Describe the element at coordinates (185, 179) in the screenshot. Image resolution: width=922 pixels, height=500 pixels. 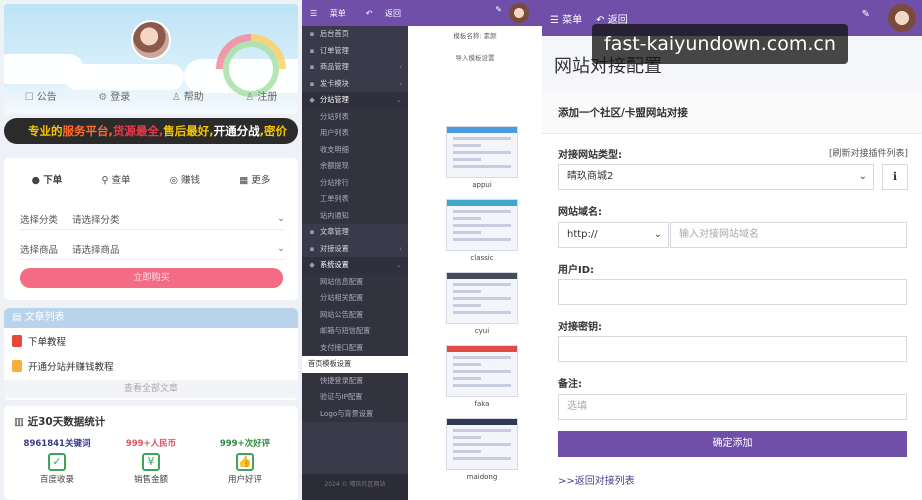
I see `tab-earn: ◎ 赚钱` at that location.